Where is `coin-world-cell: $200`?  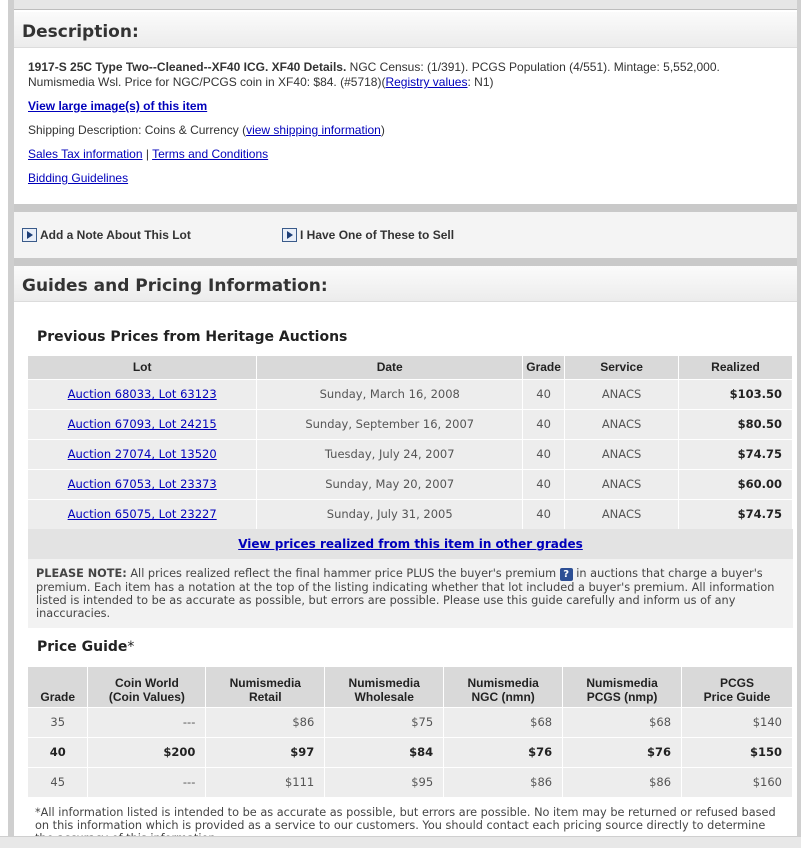 coin-world-cell: $200 is located at coordinates (147, 751).